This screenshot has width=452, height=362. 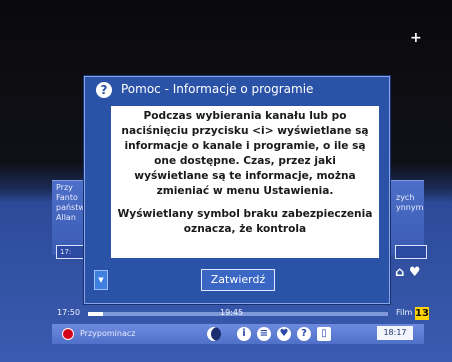 I want to click on help-icon: ?, so click(x=304, y=334).